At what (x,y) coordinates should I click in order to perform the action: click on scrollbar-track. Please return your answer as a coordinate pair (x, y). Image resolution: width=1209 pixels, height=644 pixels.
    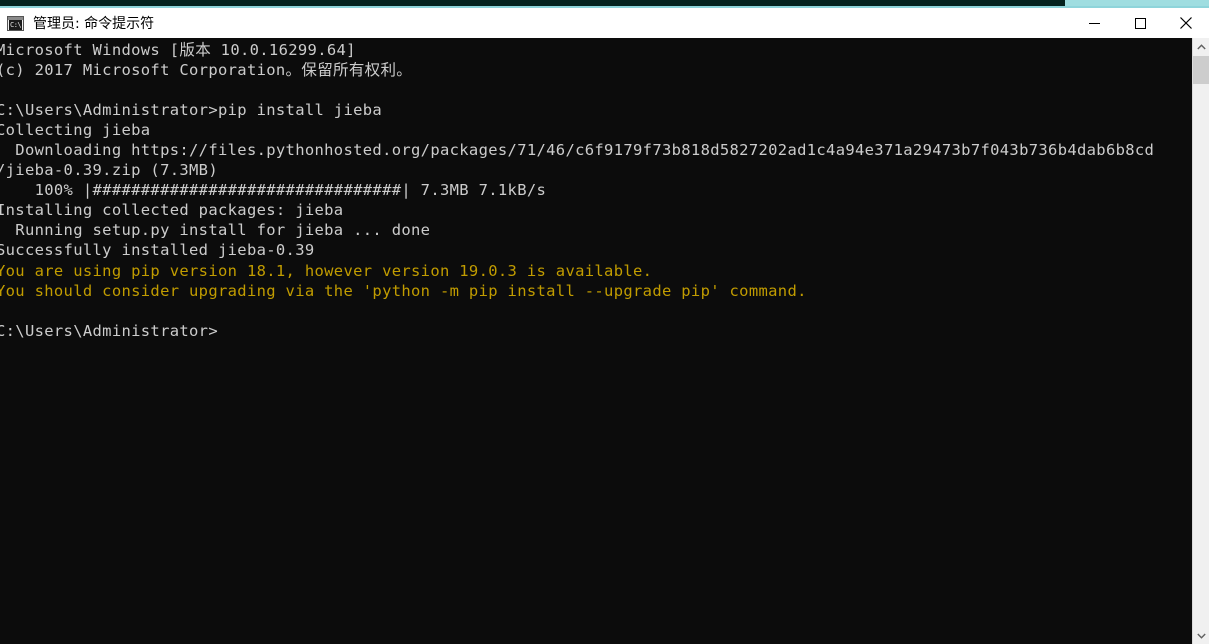
    Looking at the image, I should click on (1201, 355).